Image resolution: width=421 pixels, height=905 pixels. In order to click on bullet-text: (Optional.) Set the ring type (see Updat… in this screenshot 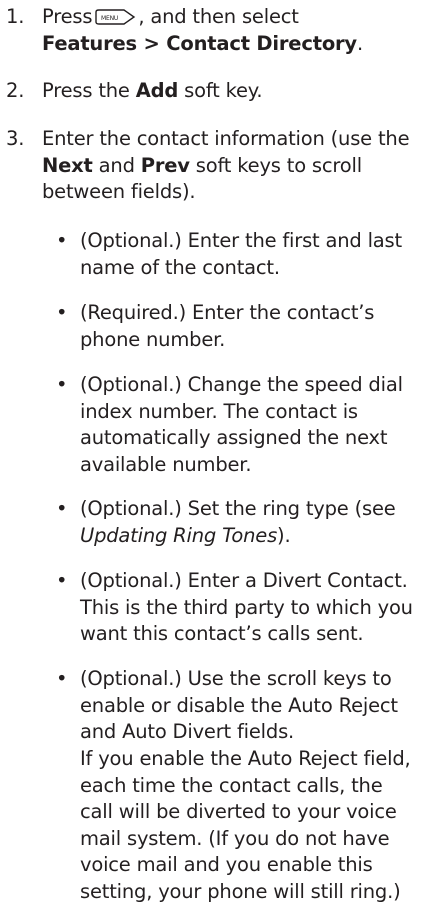, I will do `click(238, 522)`.